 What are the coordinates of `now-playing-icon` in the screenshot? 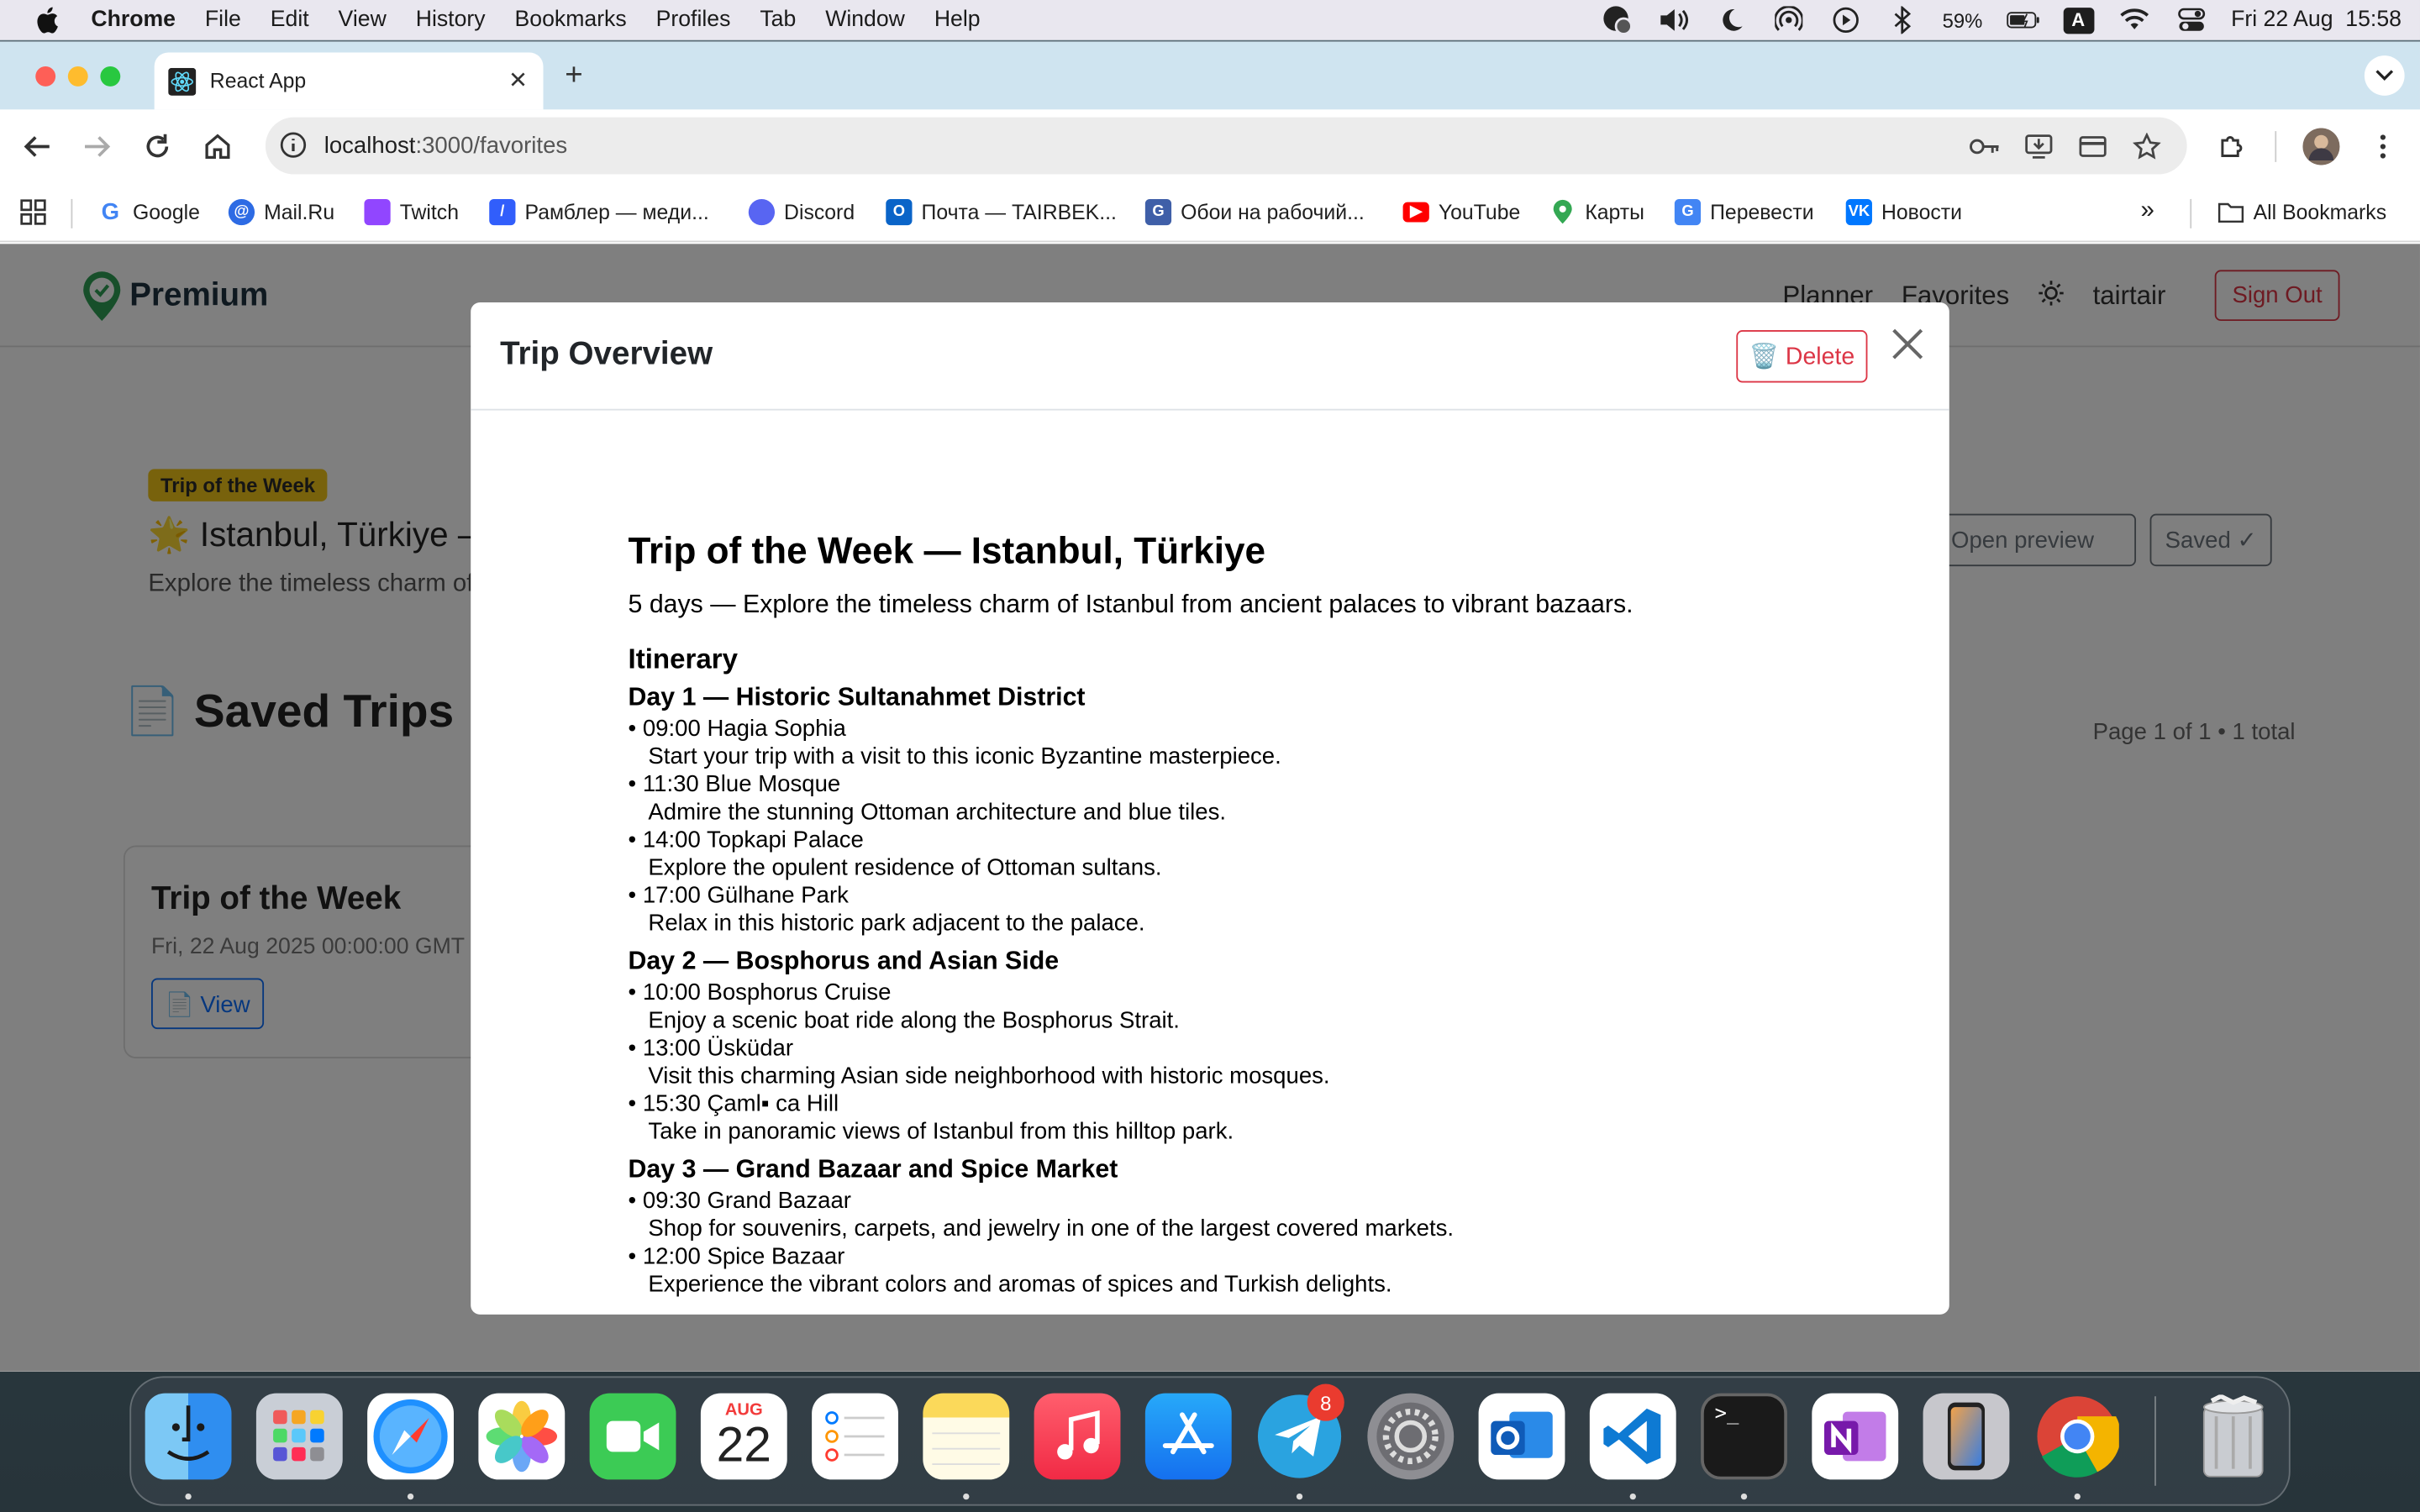 It's located at (1845, 20).